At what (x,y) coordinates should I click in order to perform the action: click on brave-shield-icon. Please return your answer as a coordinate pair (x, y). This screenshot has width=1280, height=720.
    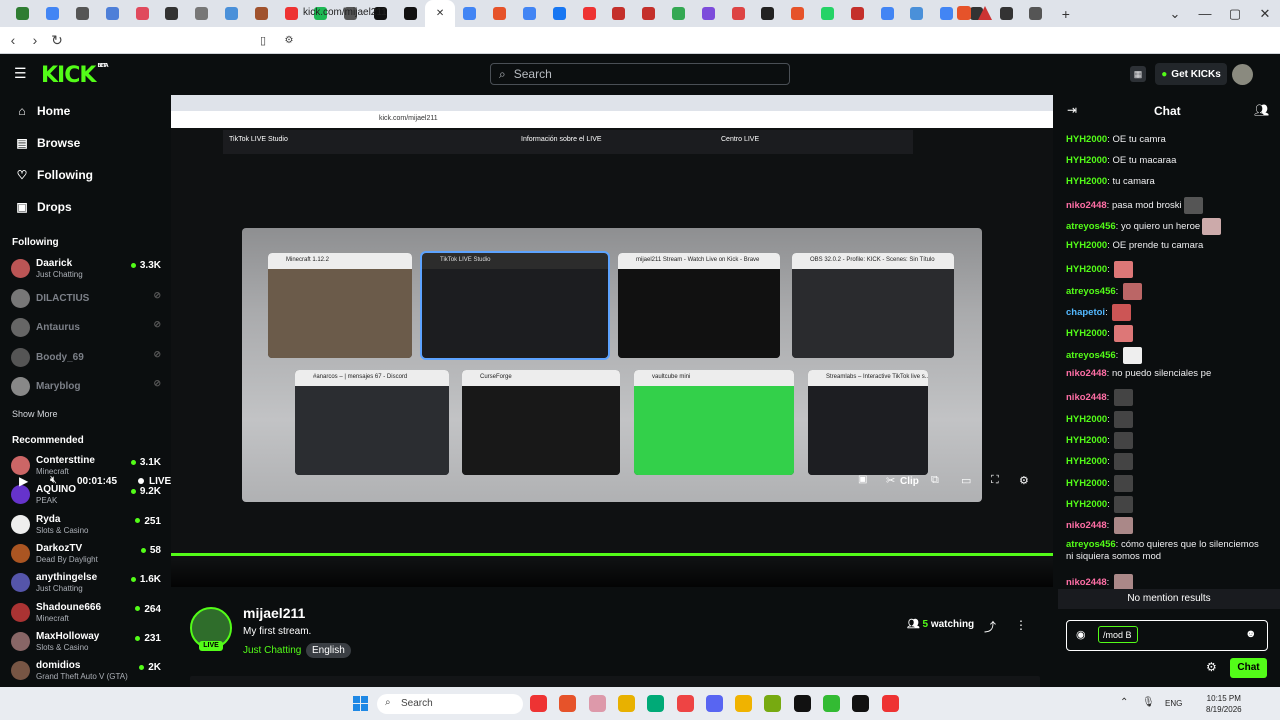
    Looking at the image, I should click on (964, 13).